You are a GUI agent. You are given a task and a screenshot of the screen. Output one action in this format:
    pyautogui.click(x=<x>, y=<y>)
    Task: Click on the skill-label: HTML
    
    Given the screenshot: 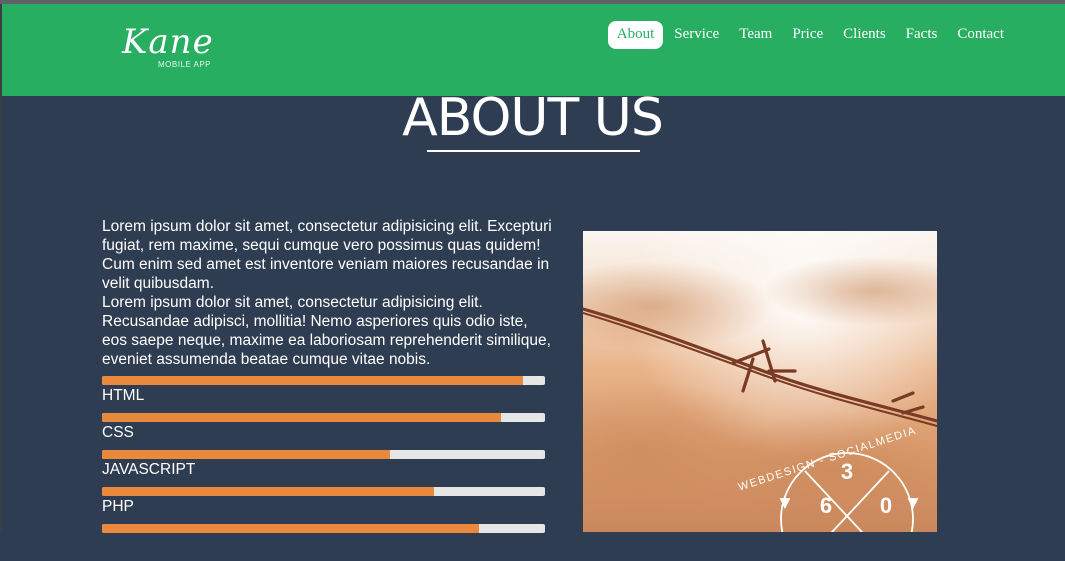 What is the action you would take?
    pyautogui.click(x=123, y=395)
    